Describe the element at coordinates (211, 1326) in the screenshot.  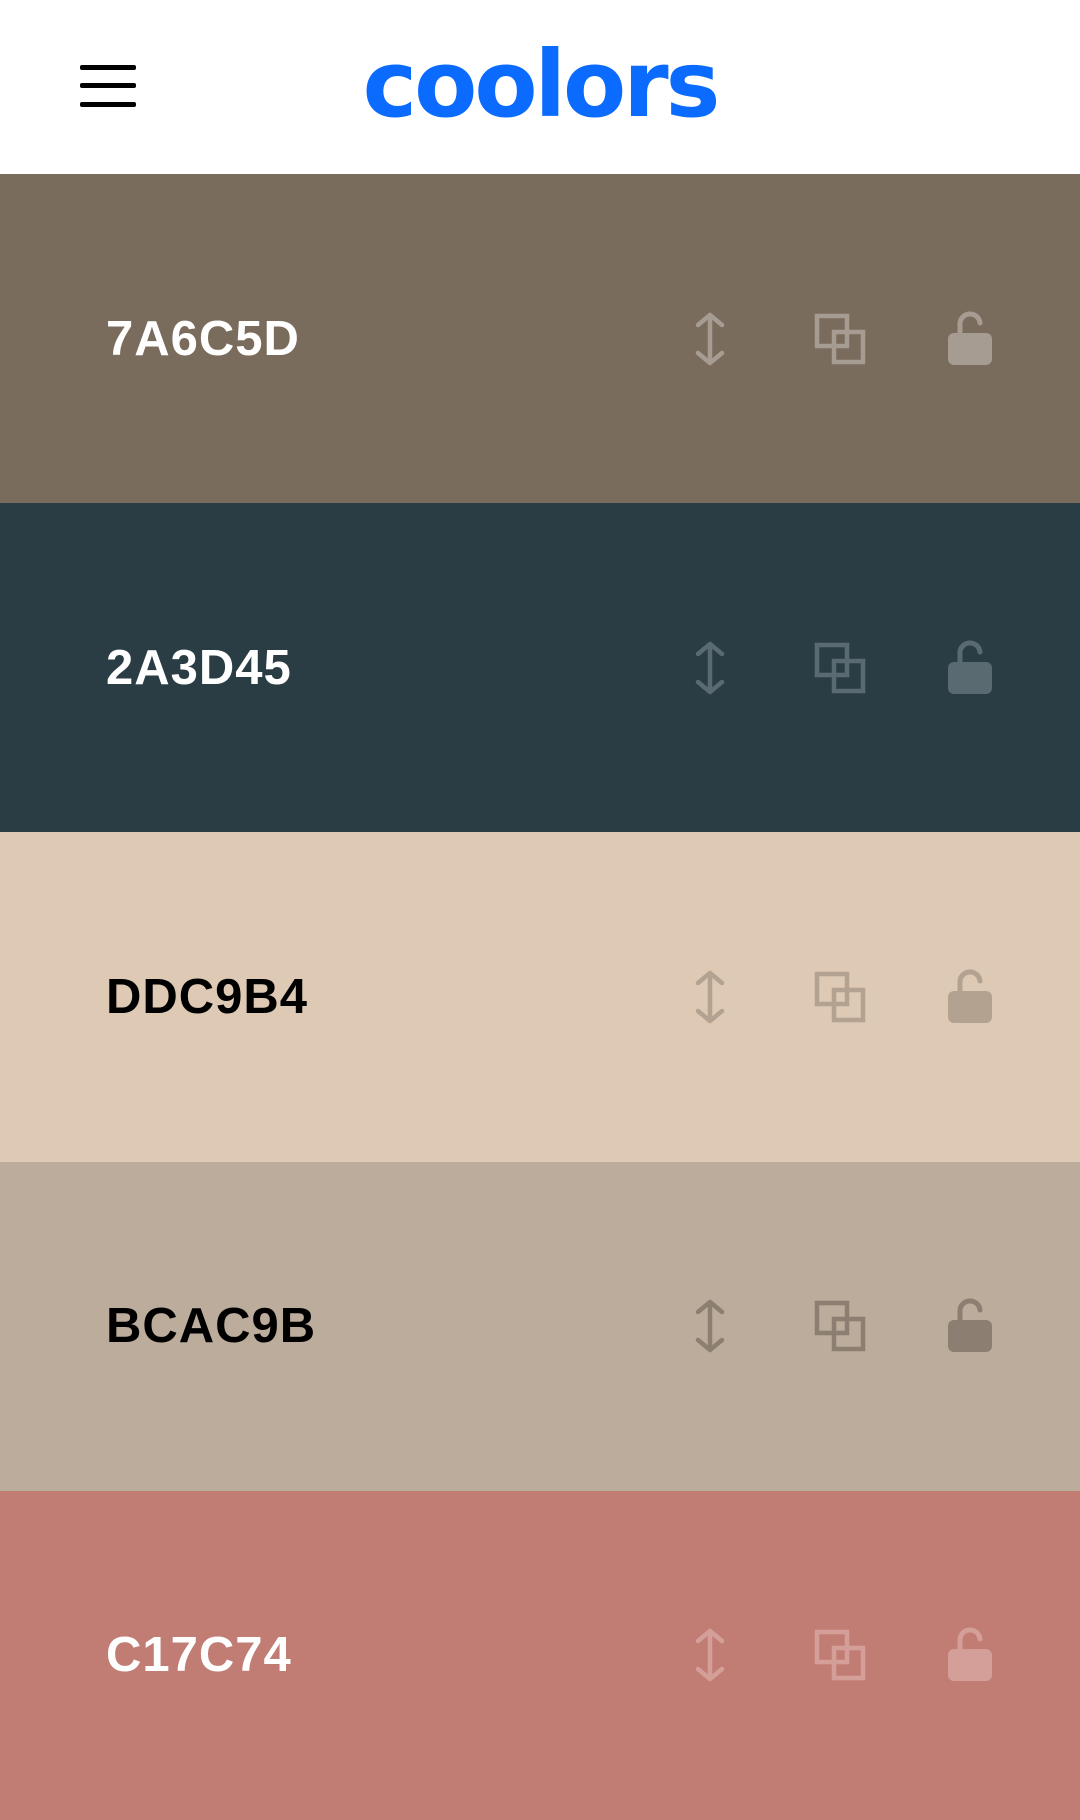
I see `hex-code: BCAC9B` at that location.